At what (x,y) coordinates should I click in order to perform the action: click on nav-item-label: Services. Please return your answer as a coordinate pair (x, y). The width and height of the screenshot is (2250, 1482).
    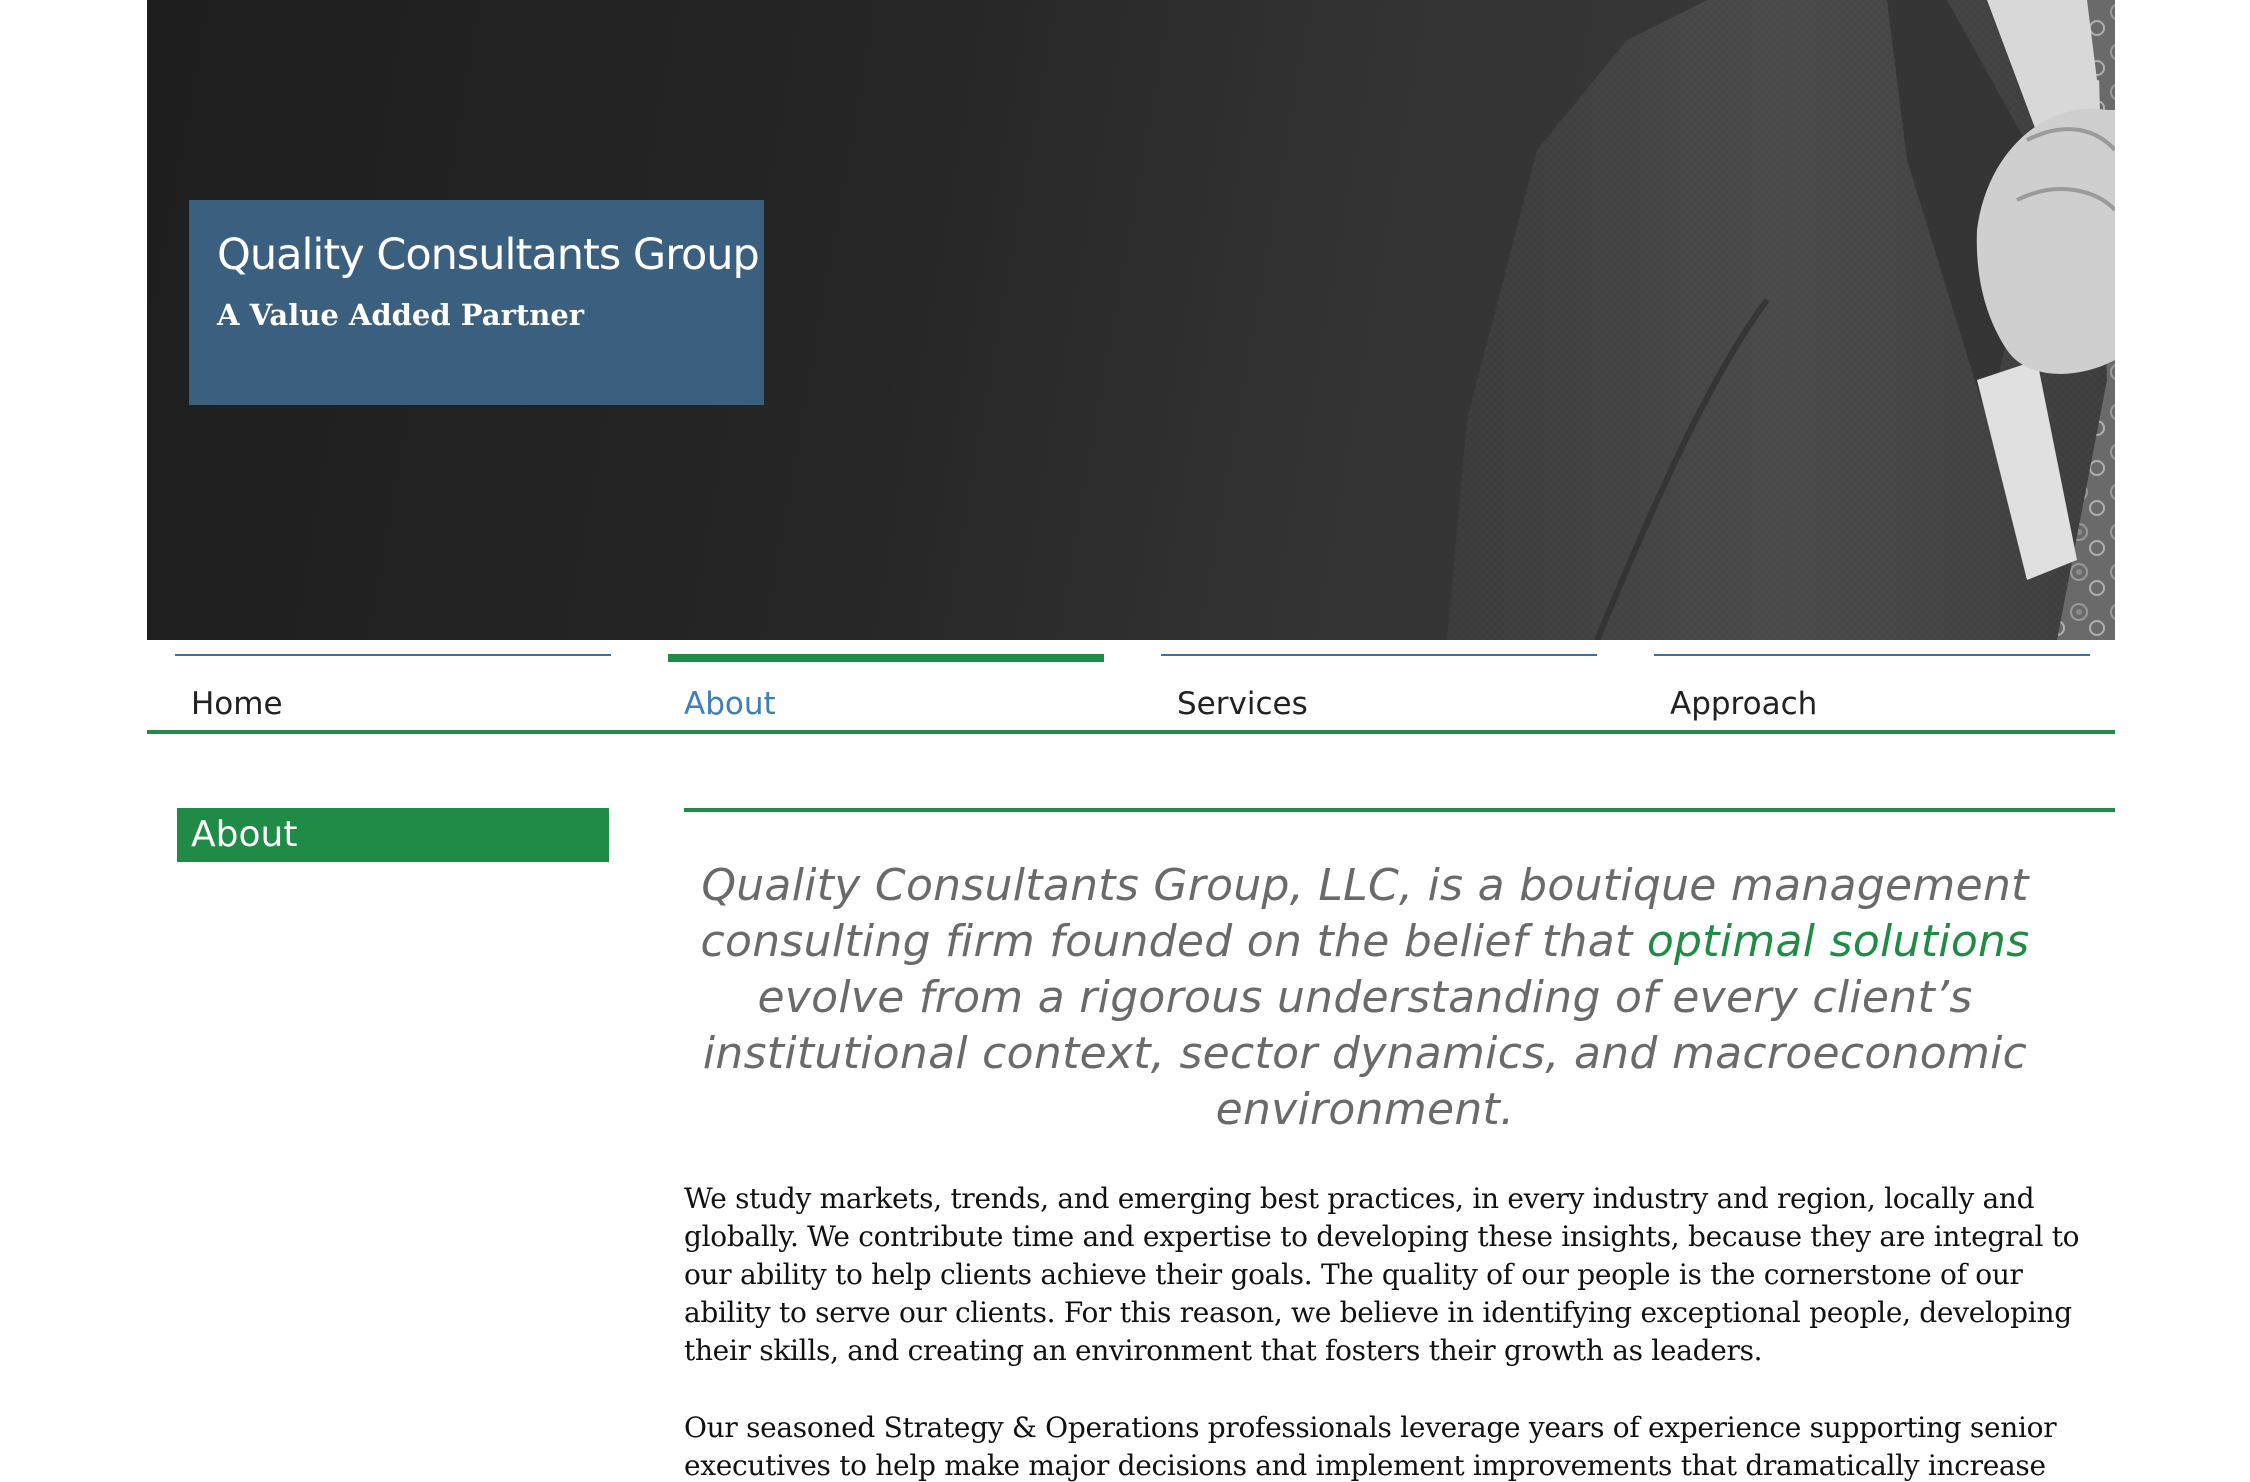
    Looking at the image, I should click on (1242, 704).